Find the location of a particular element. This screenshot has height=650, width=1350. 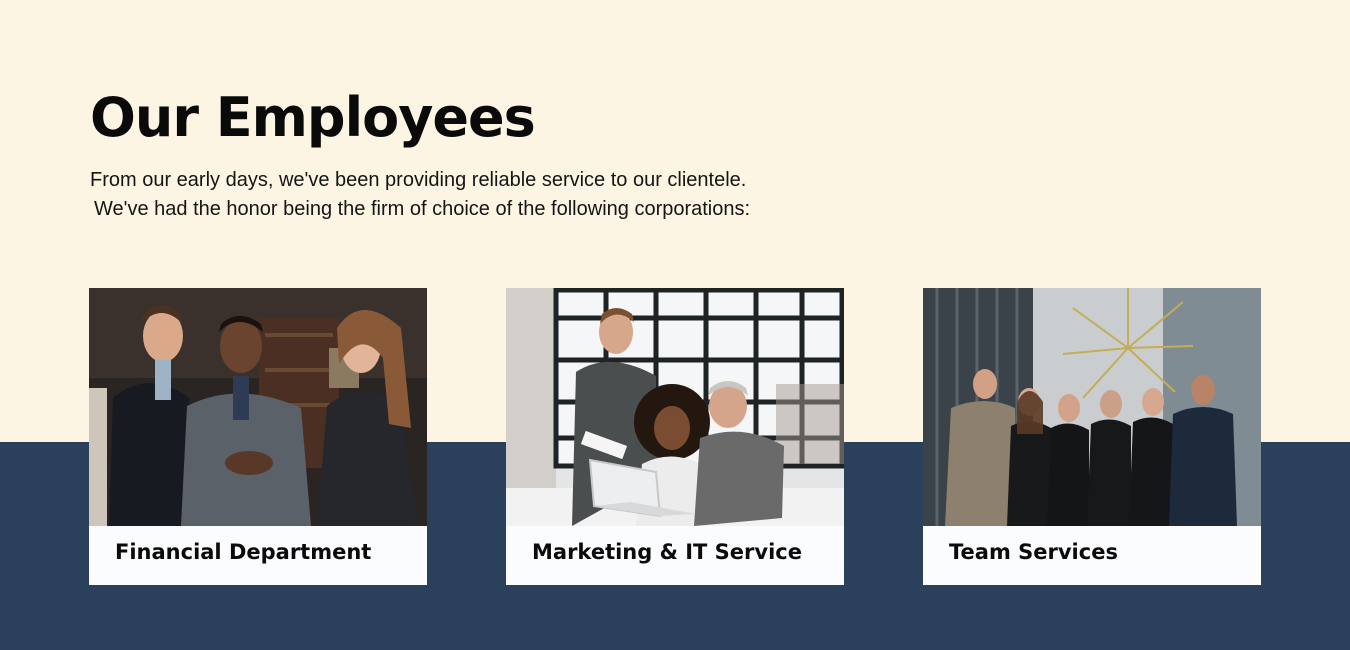

office-team-laptop-photo is located at coordinates (675, 407).